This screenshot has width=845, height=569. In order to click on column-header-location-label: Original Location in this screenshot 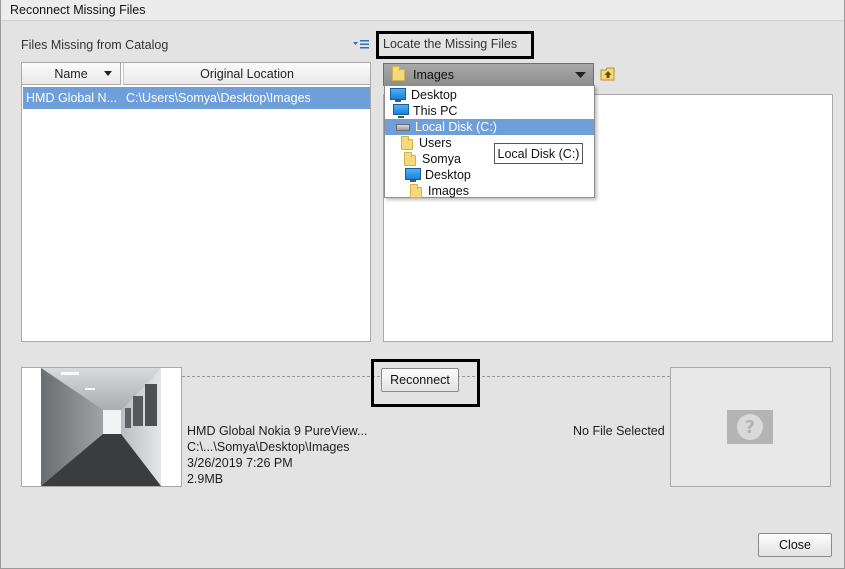, I will do `click(247, 73)`.